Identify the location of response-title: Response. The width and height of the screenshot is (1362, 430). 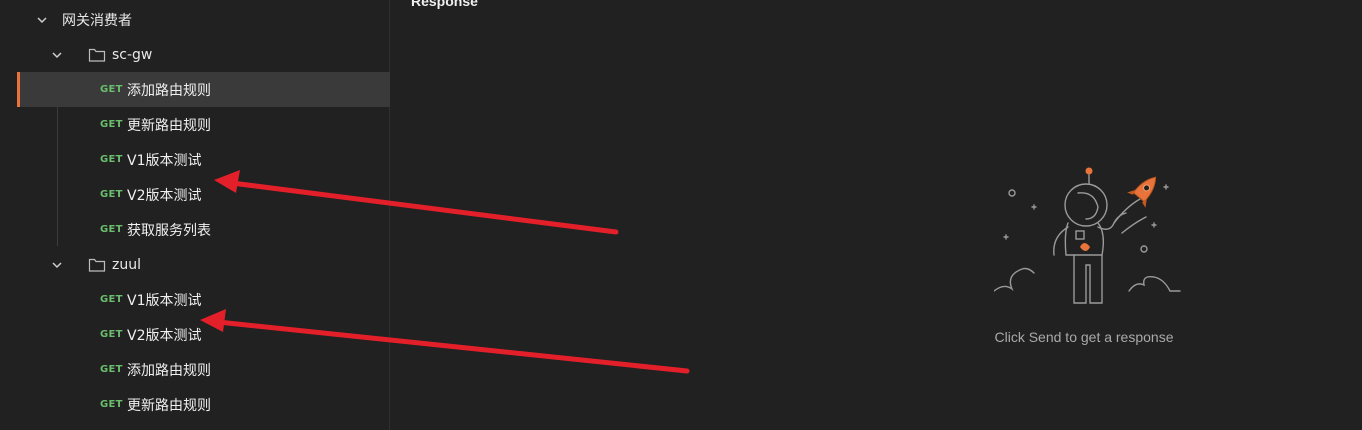
(444, 4).